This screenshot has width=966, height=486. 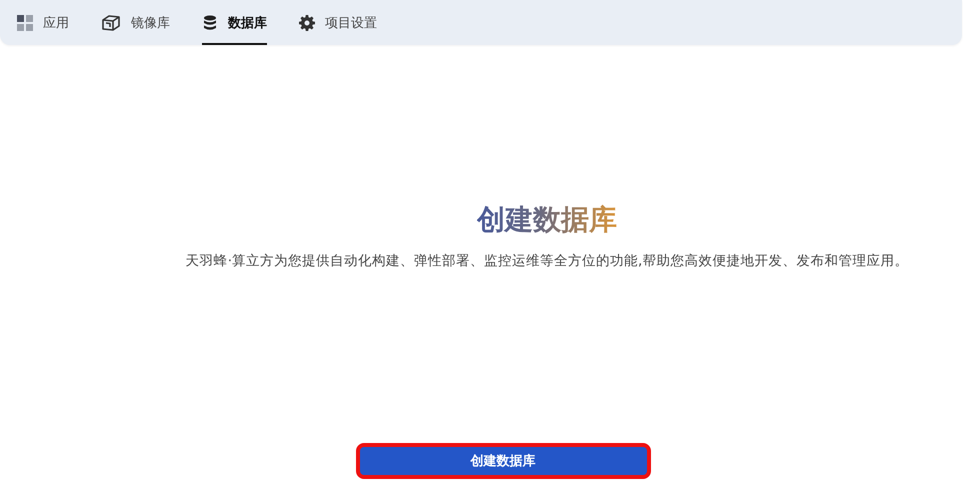 What do you see at coordinates (338, 22) in the screenshot?
I see `nav-tab: 项目设置` at bounding box center [338, 22].